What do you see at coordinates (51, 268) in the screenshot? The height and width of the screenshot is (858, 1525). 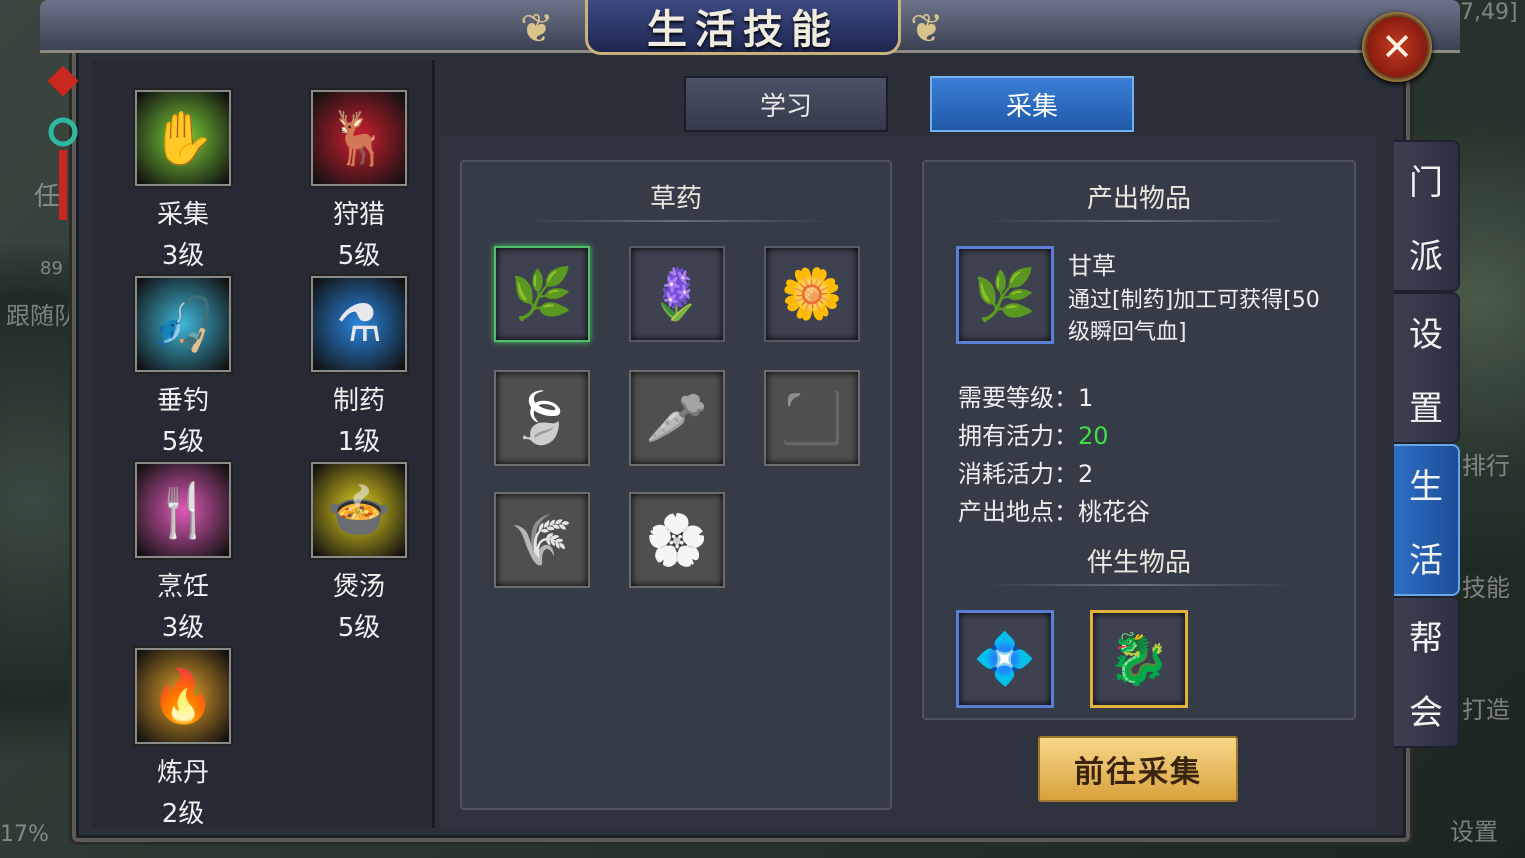 I see `hud-char-level: 89` at bounding box center [51, 268].